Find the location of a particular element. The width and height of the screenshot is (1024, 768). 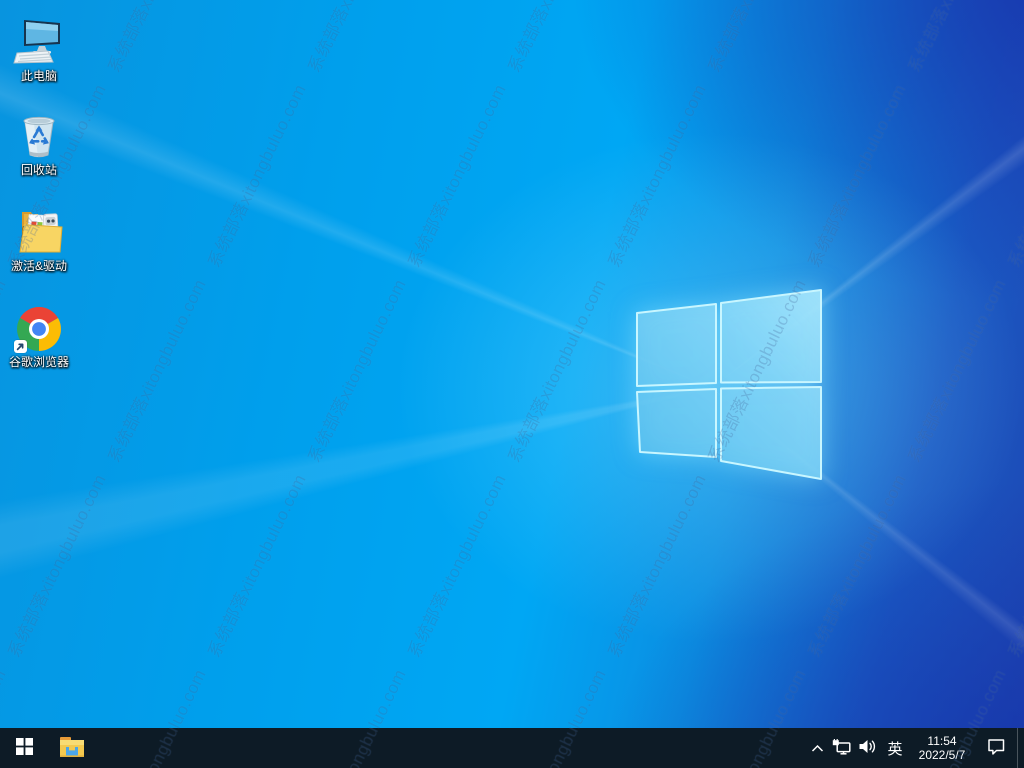

open-folder-icon is located at coordinates (39, 230).